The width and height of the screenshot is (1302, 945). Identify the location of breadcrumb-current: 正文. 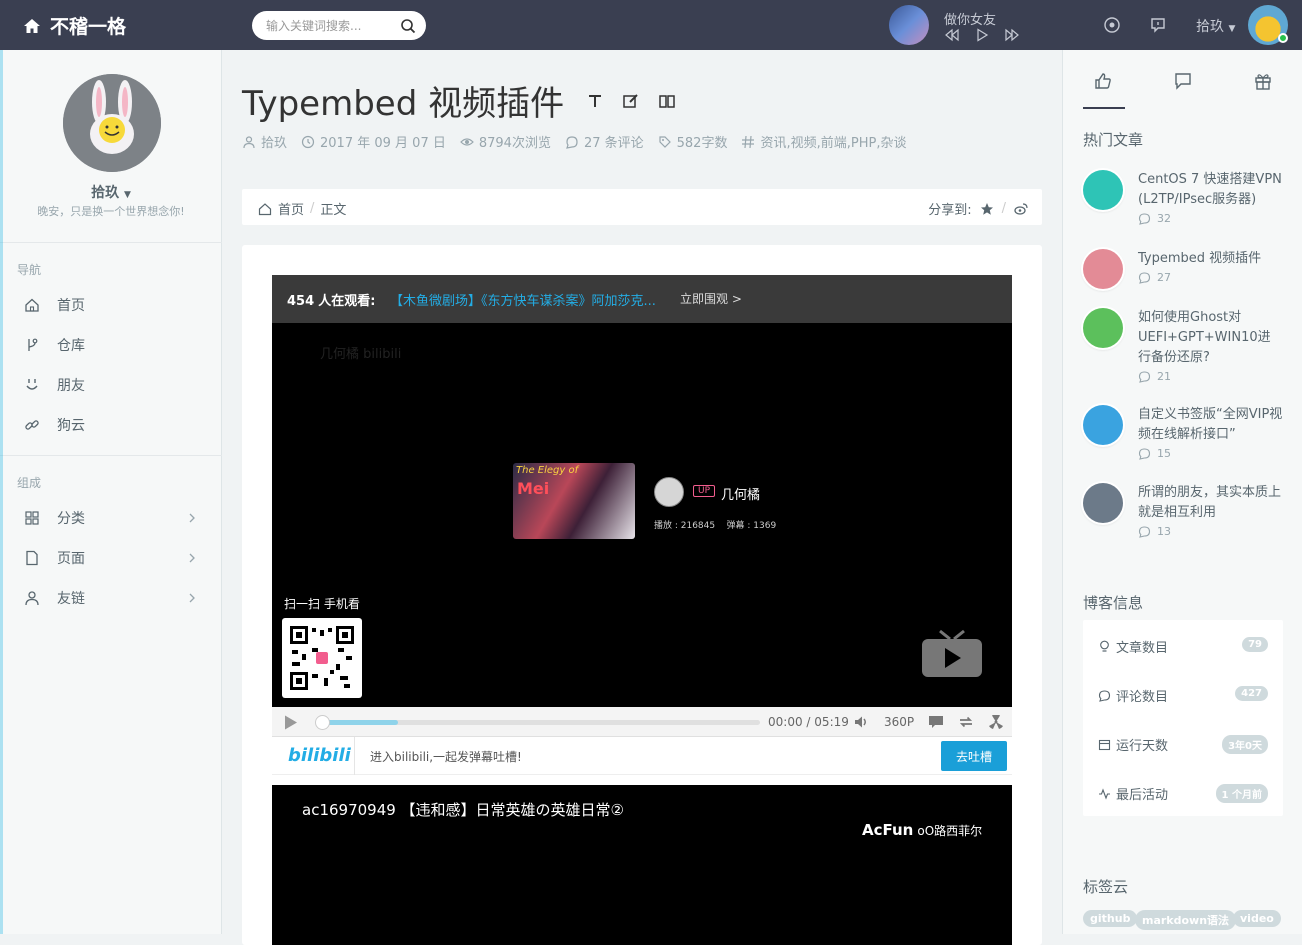
(333, 210).